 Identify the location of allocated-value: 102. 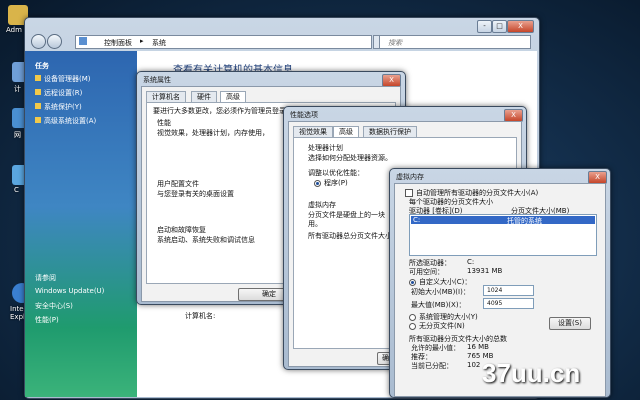
(474, 365).